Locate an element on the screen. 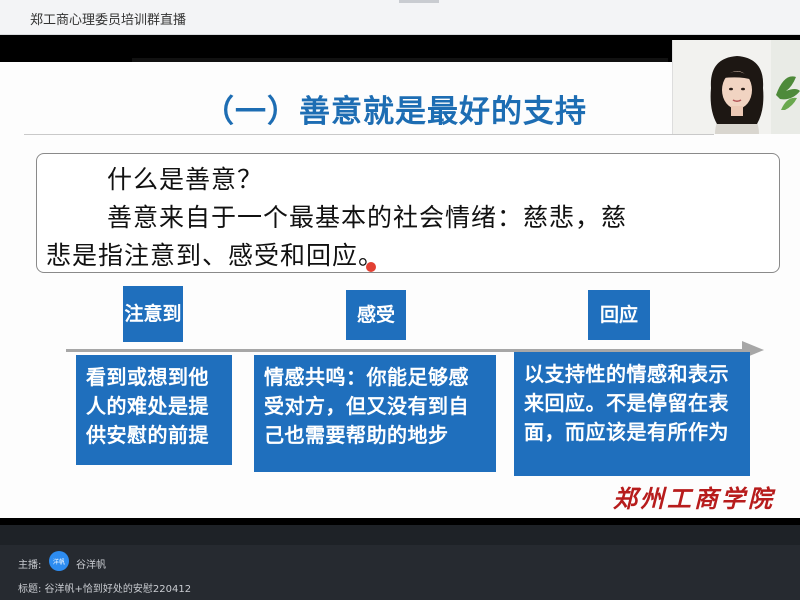 This screenshot has height=600, width=800. stage-notice-description: 看到或想到他人的难处是提供安慰的前提 is located at coordinates (154, 410).